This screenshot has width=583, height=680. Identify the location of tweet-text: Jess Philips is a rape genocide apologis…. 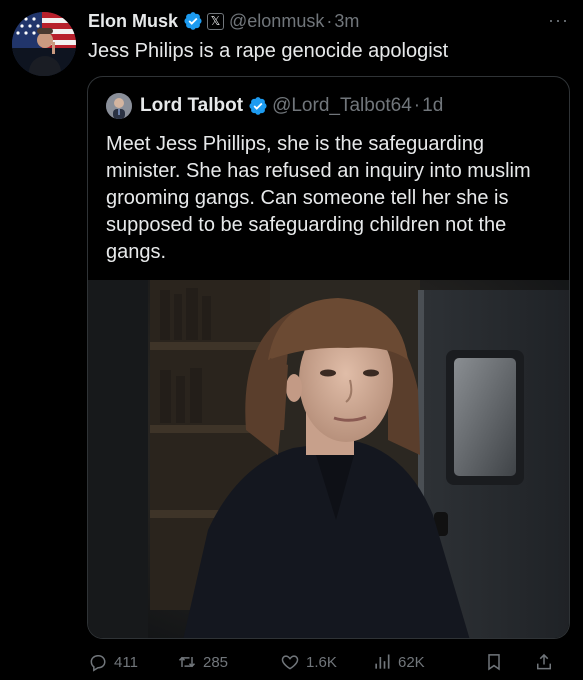
(268, 51).